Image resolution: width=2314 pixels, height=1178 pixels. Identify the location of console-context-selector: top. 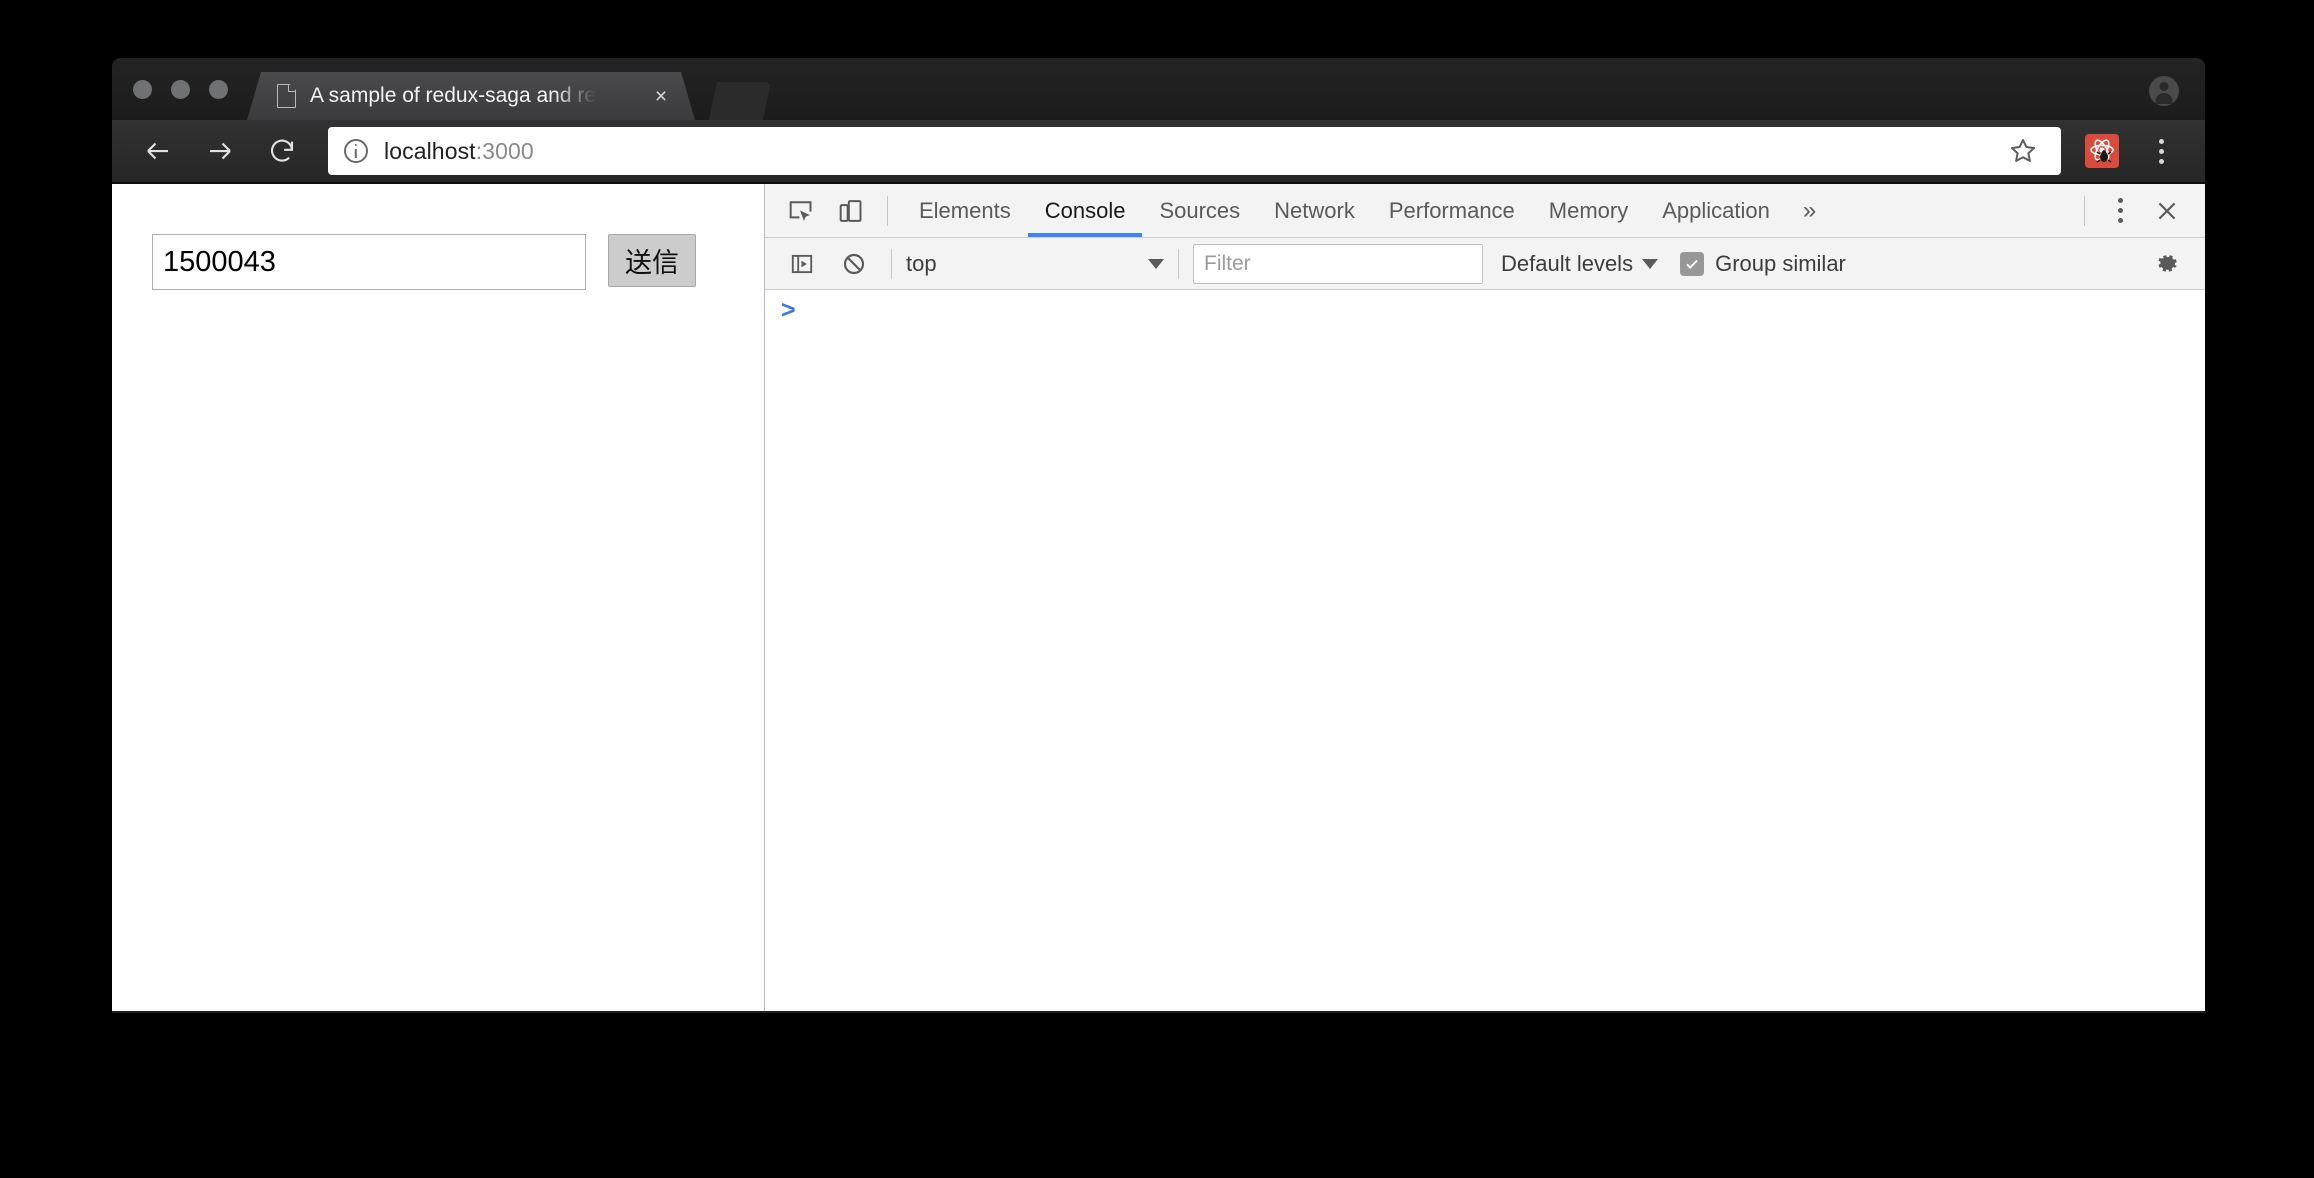
(1035, 264).